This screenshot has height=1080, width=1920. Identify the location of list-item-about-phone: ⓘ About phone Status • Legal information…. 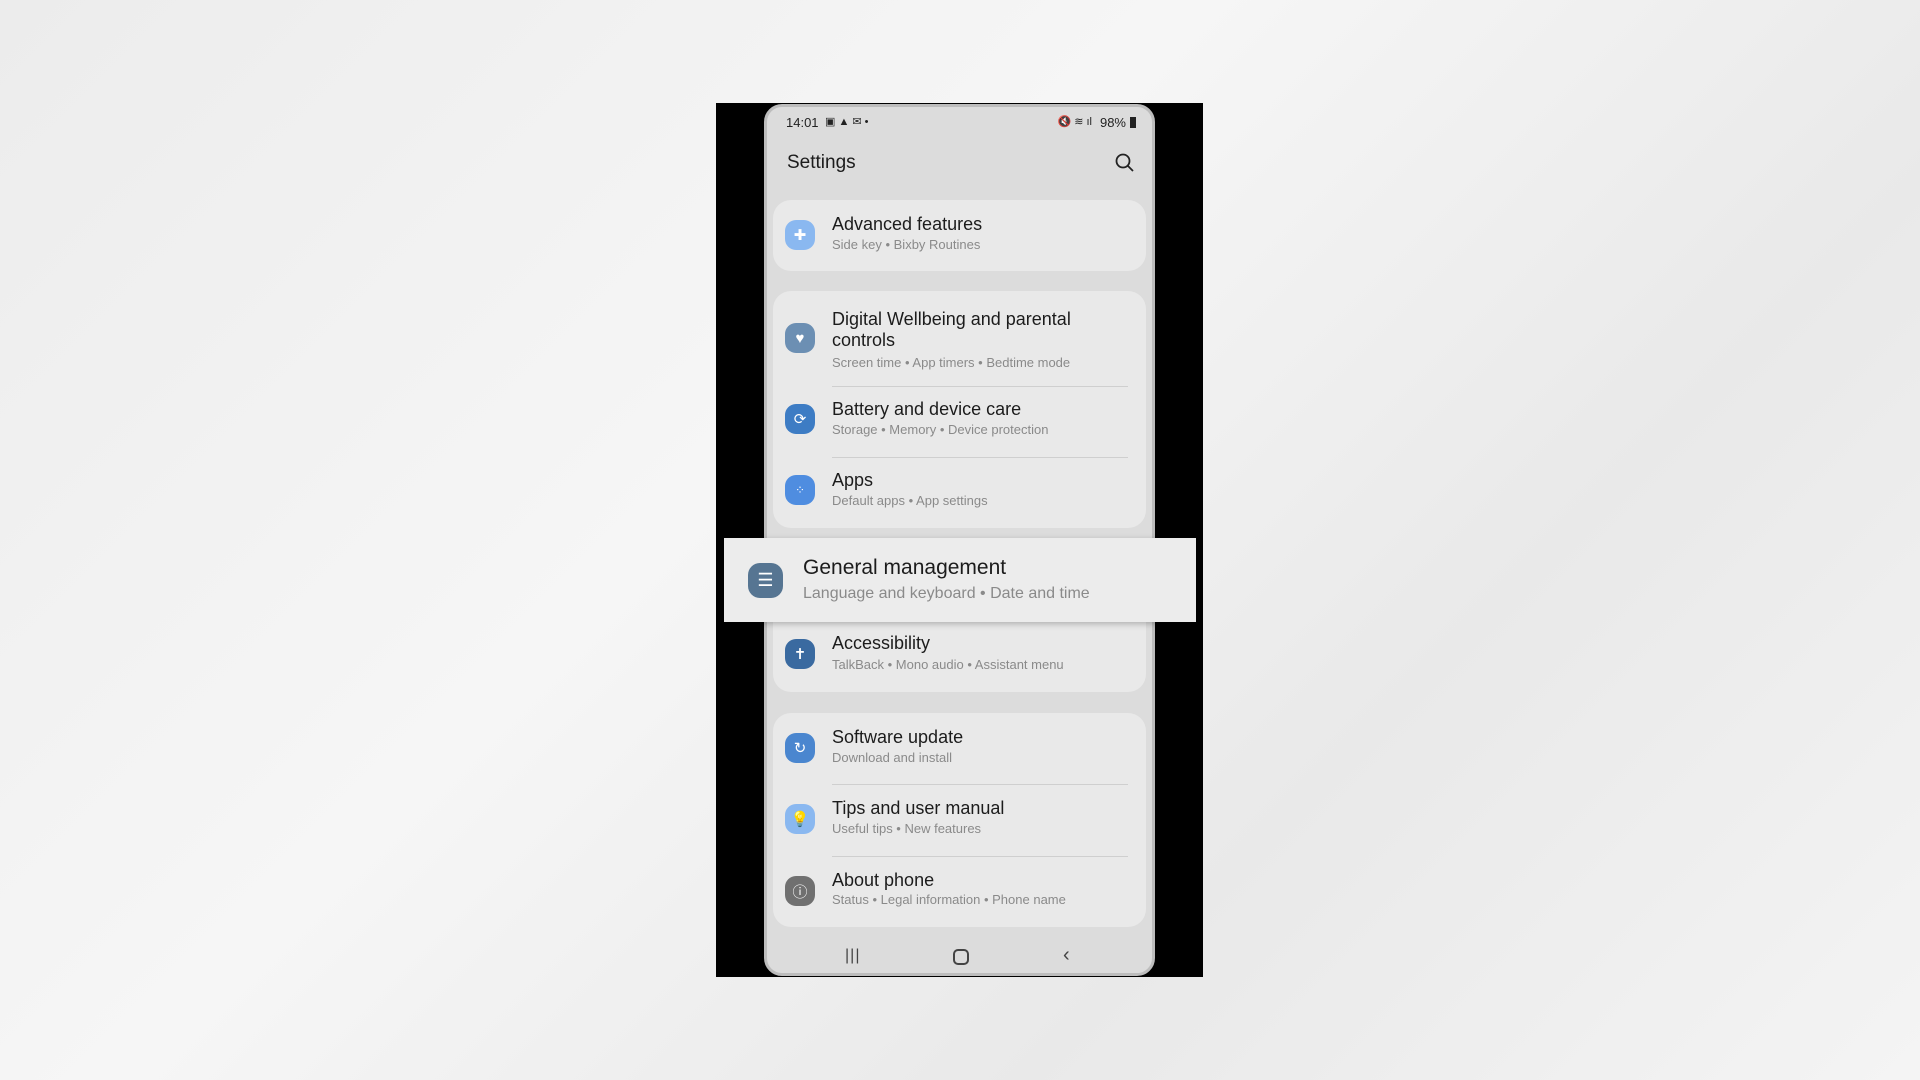
(959, 891).